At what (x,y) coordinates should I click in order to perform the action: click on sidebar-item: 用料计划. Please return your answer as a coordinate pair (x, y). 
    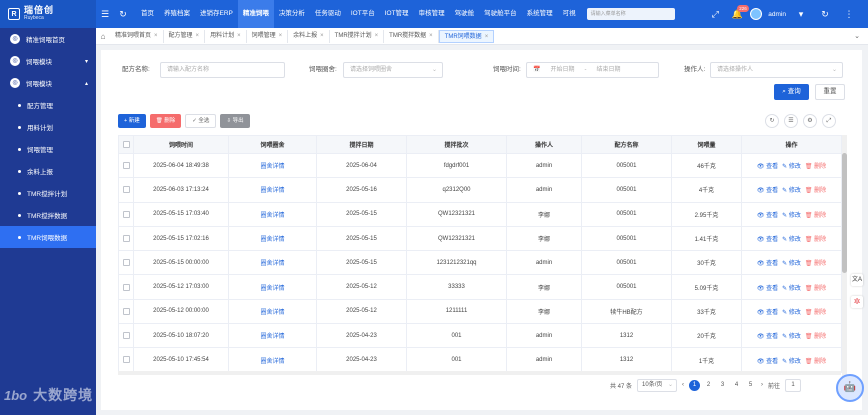
    Looking at the image, I should click on (48, 127).